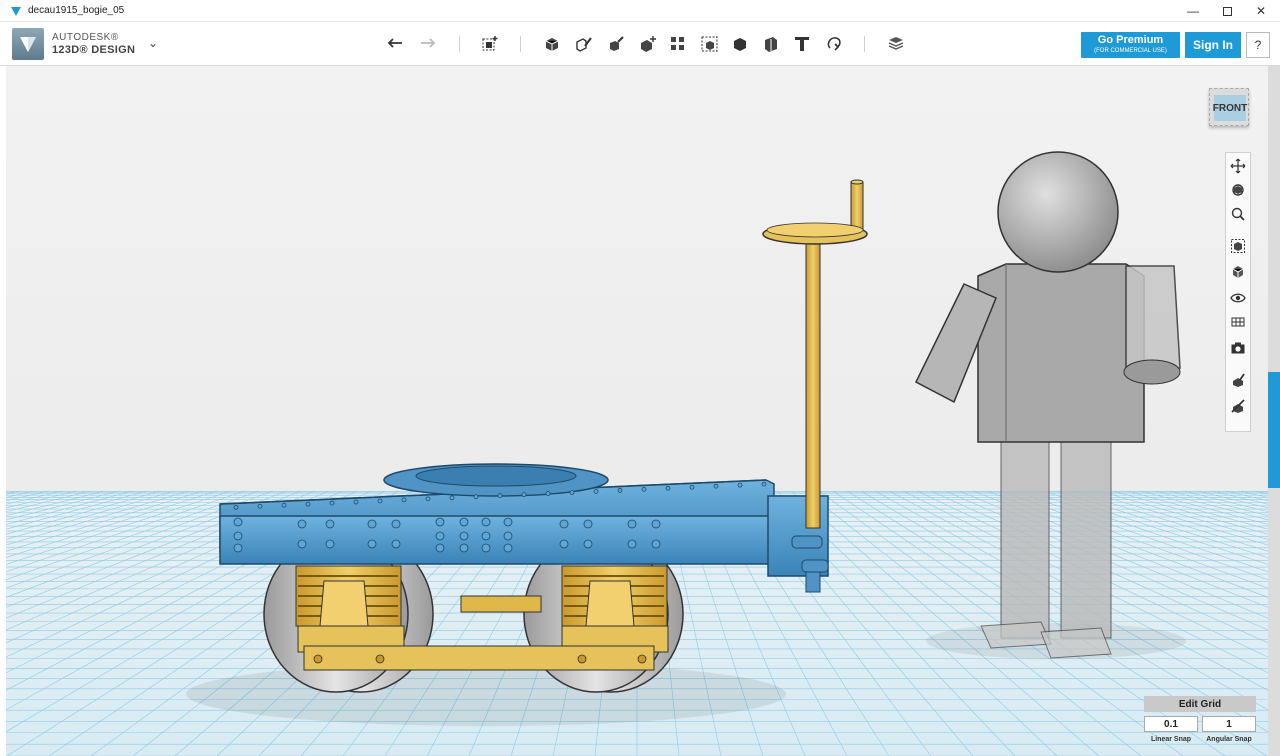 The width and height of the screenshot is (1280, 756). Describe the element at coordinates (552, 44) in the screenshot. I see `primitives-button` at that location.